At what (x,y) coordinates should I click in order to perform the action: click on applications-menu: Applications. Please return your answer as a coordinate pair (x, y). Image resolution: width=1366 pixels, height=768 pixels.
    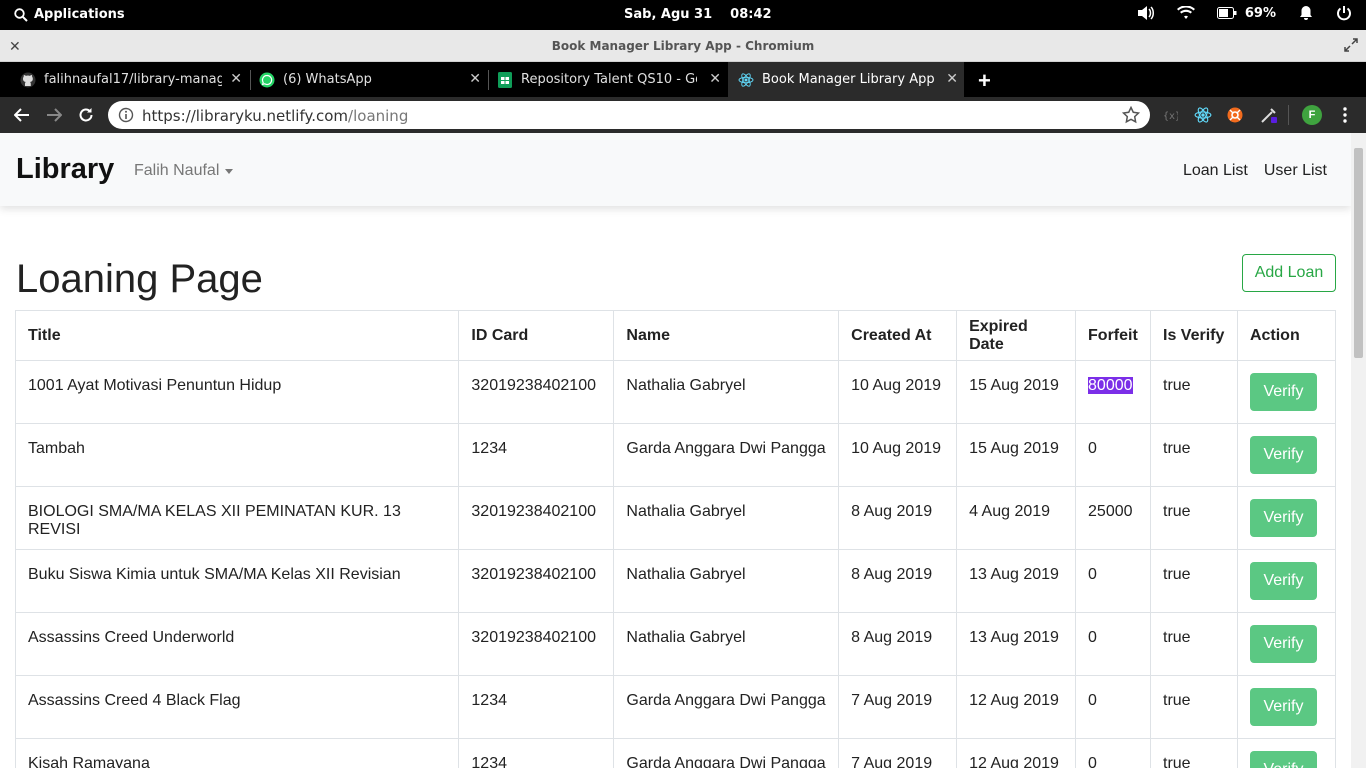
    Looking at the image, I should click on (69, 14).